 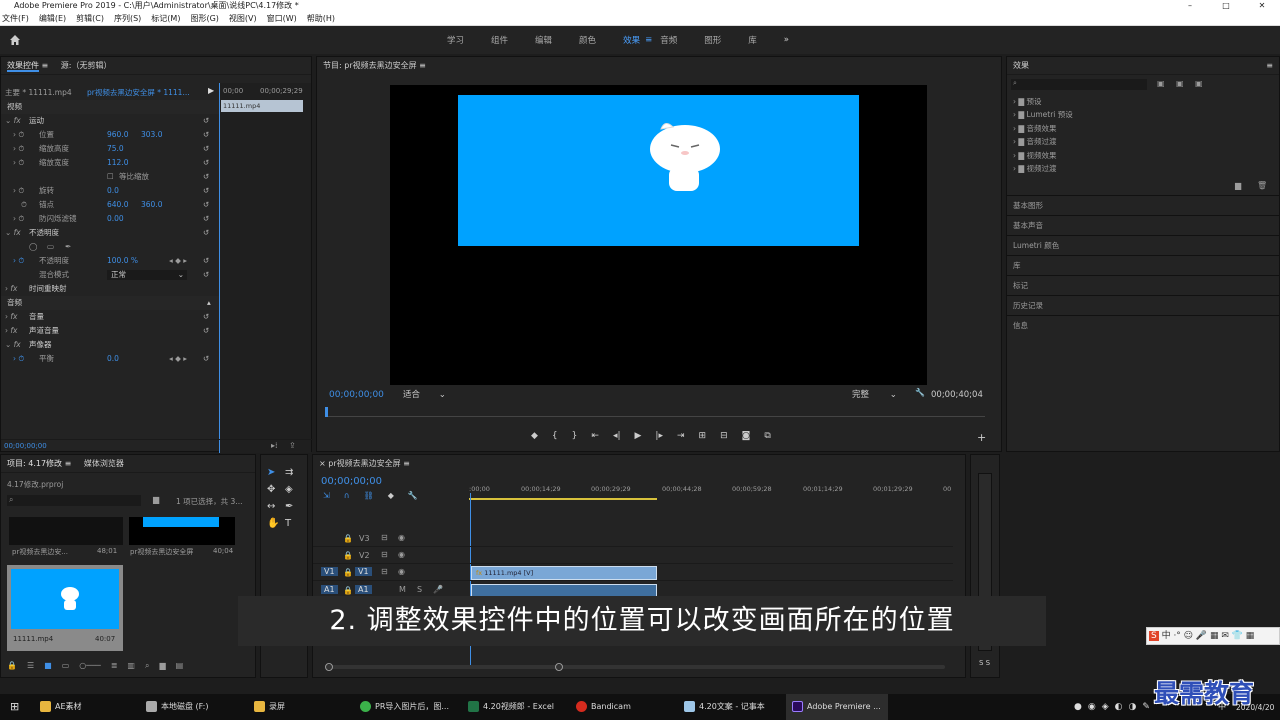 What do you see at coordinates (499, 40) in the screenshot?
I see `ws-tab-assembly: 组件` at bounding box center [499, 40].